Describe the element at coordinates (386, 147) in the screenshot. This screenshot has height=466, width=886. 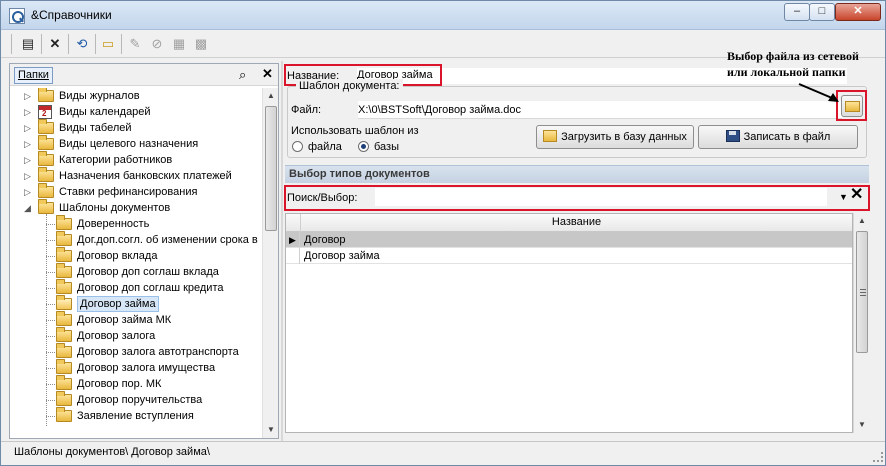
I see `radio-database-label: базы` at that location.